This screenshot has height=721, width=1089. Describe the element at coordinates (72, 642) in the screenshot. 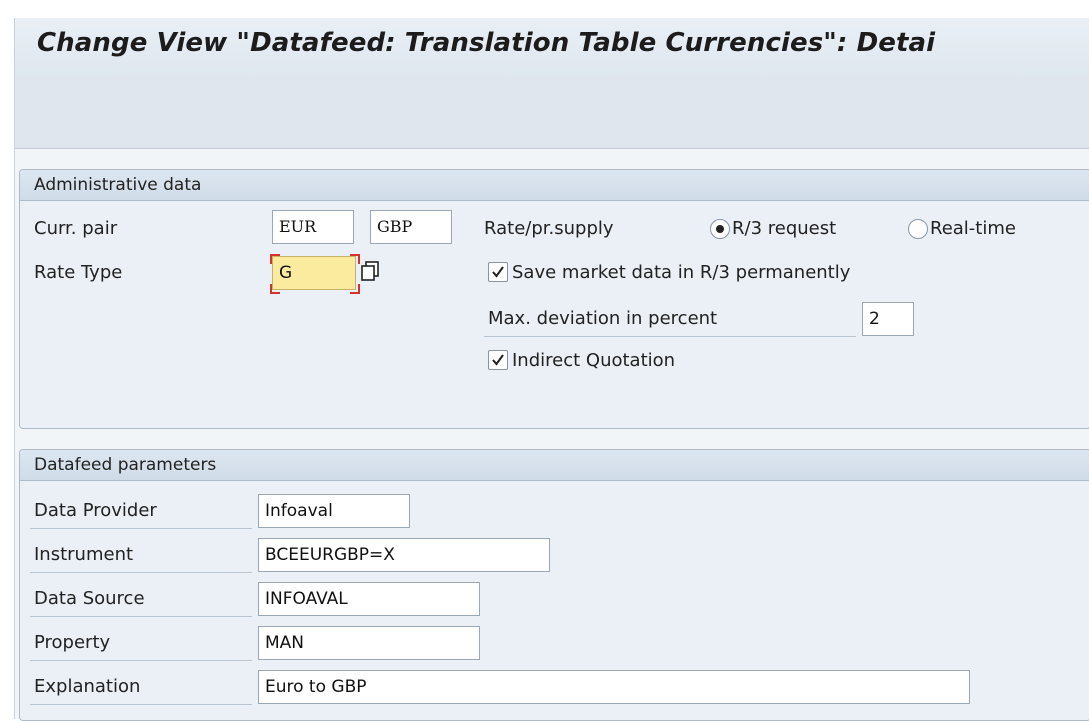

I see `property-label: Property` at that location.